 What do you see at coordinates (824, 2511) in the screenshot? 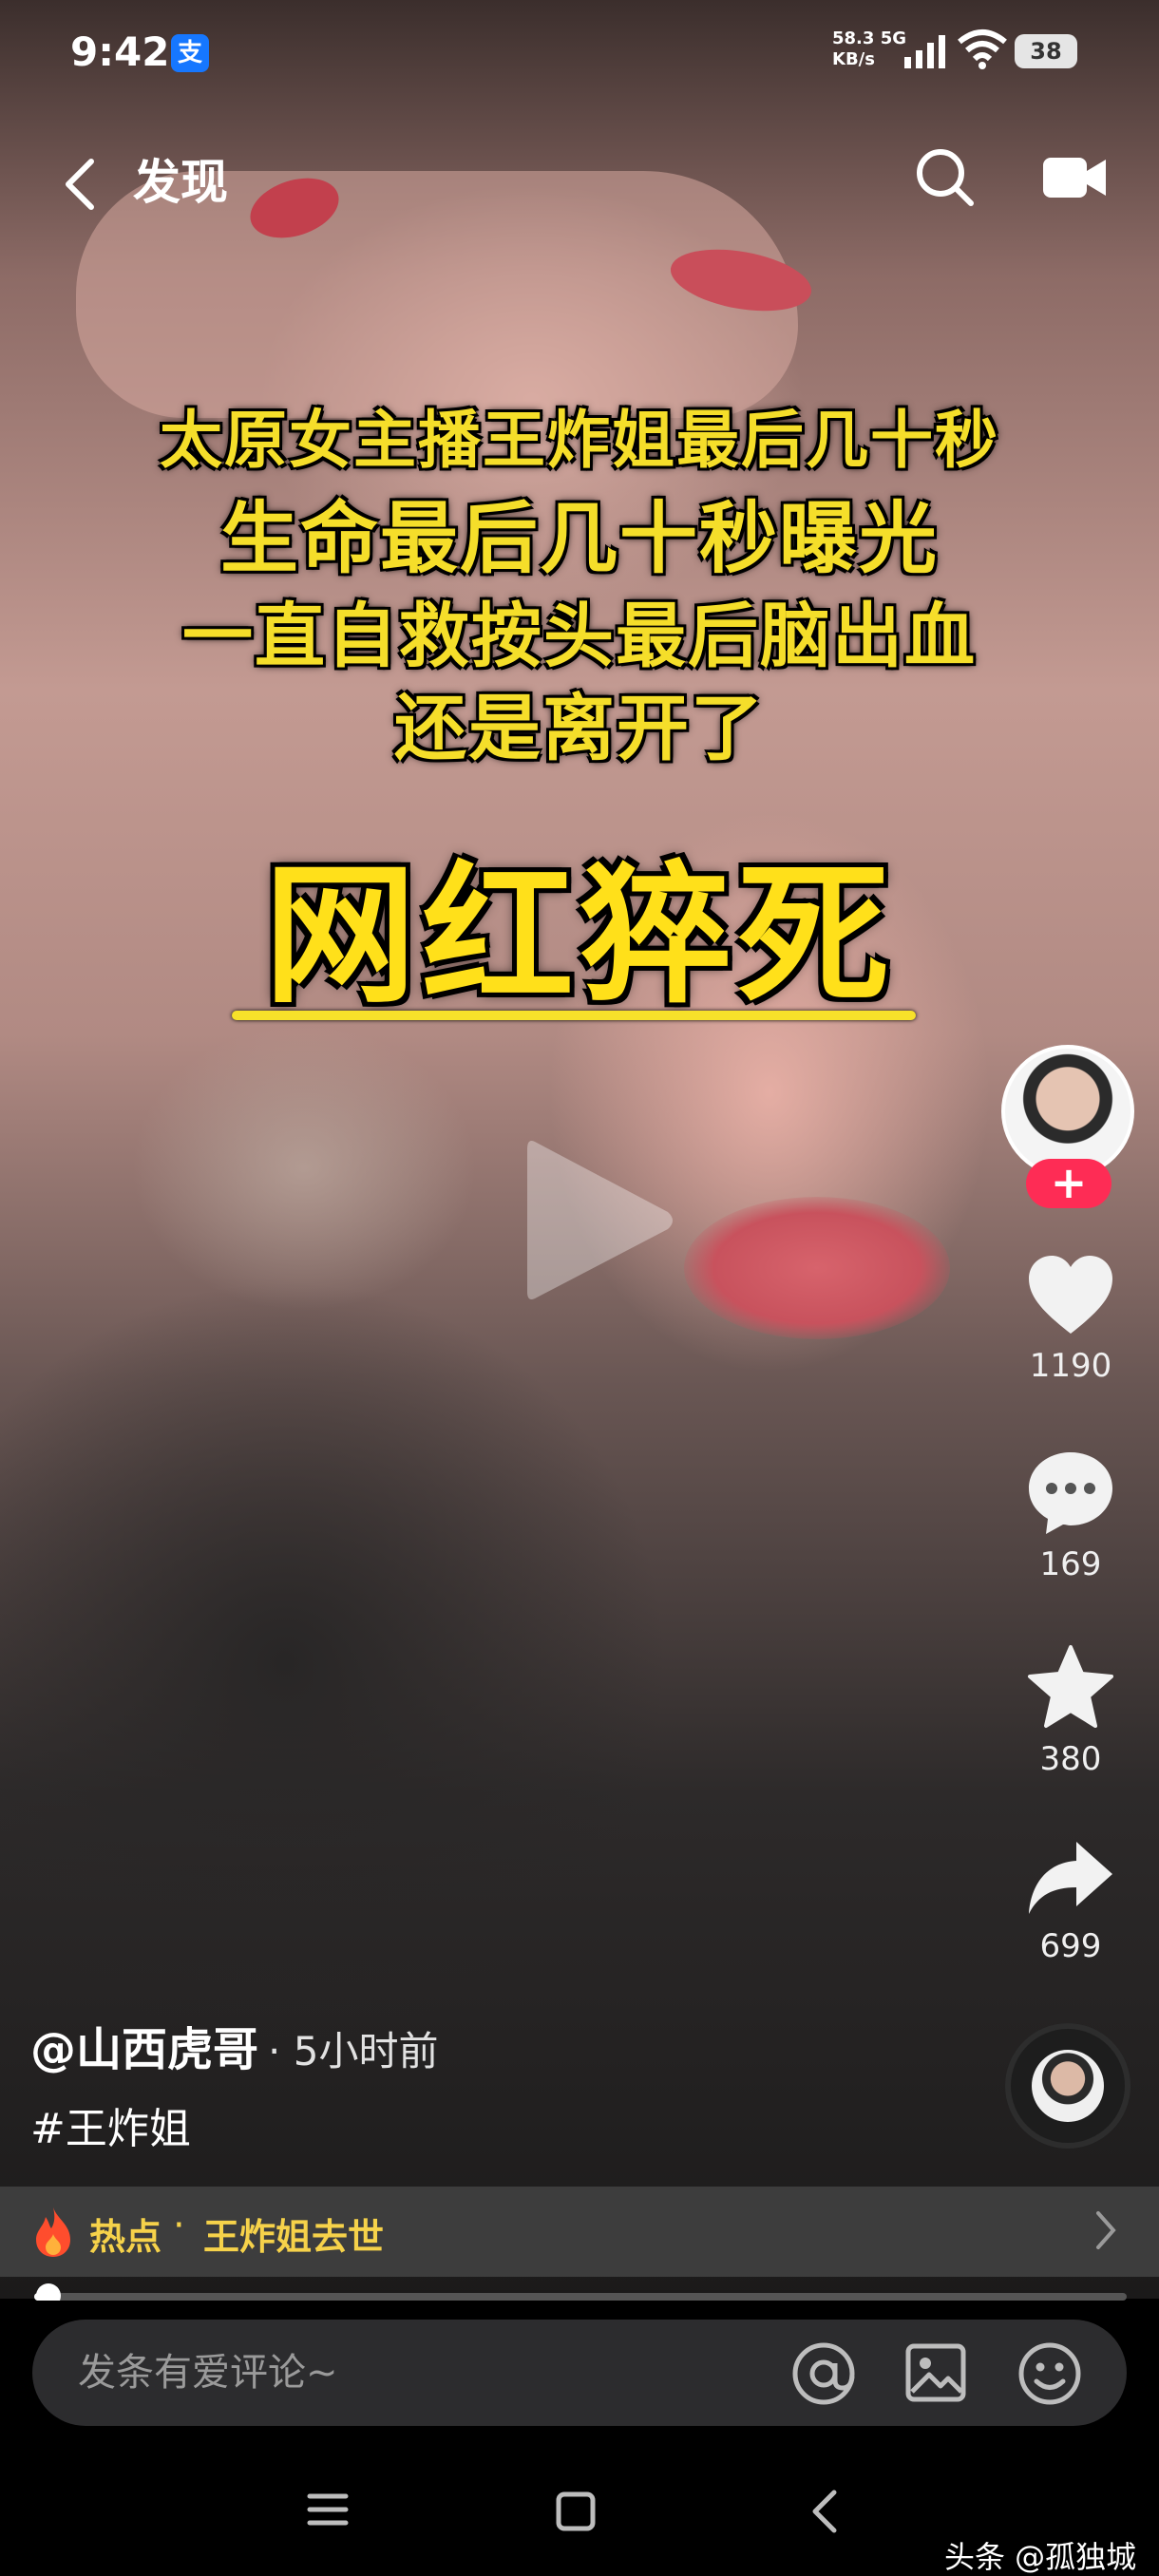
I see `sys-back-icon` at bounding box center [824, 2511].